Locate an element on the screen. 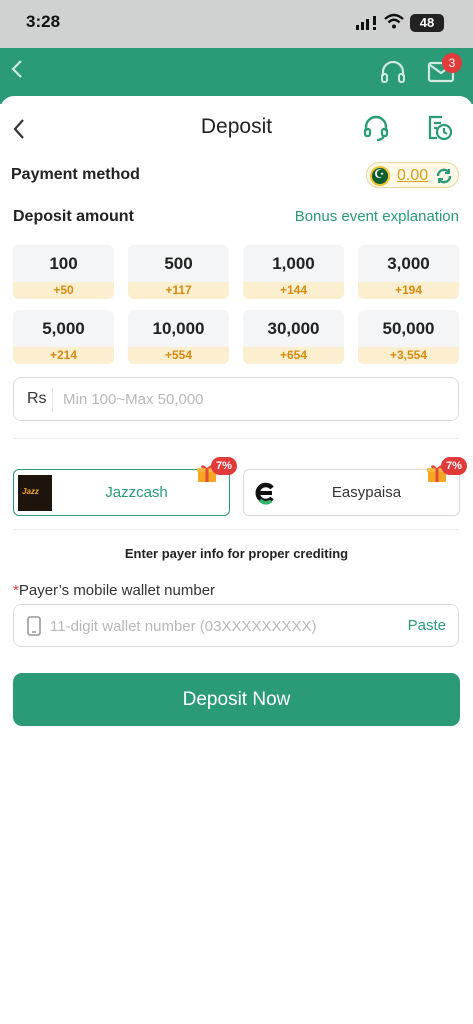 The width and height of the screenshot is (473, 1024). amount-option-30000: 30,000 +654 is located at coordinates (293, 337).